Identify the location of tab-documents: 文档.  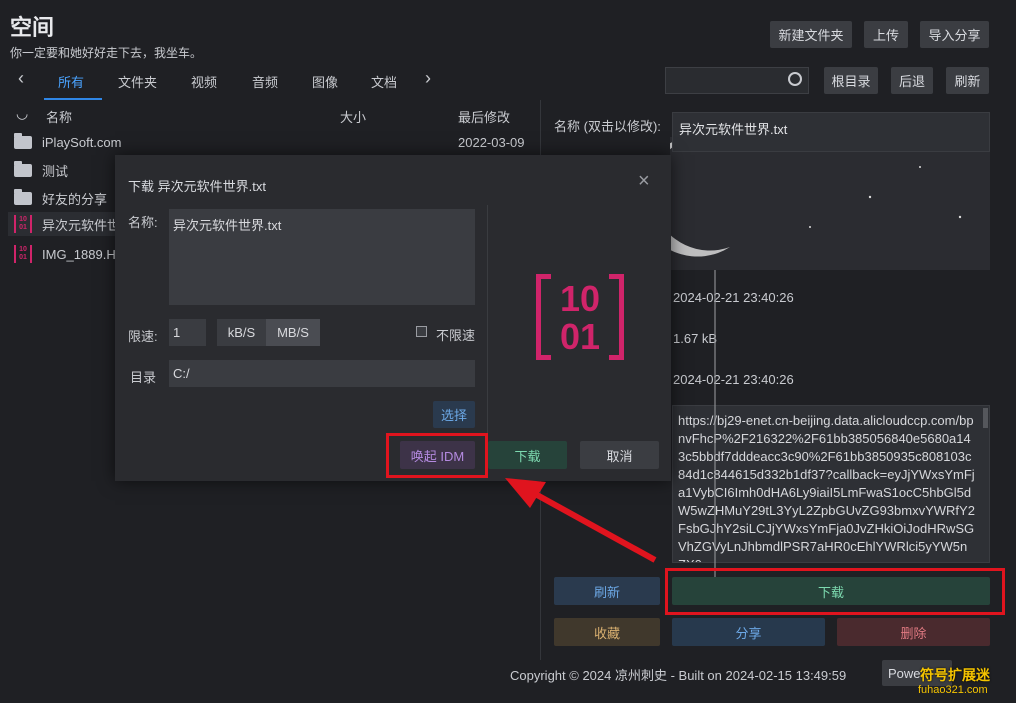
(384, 81).